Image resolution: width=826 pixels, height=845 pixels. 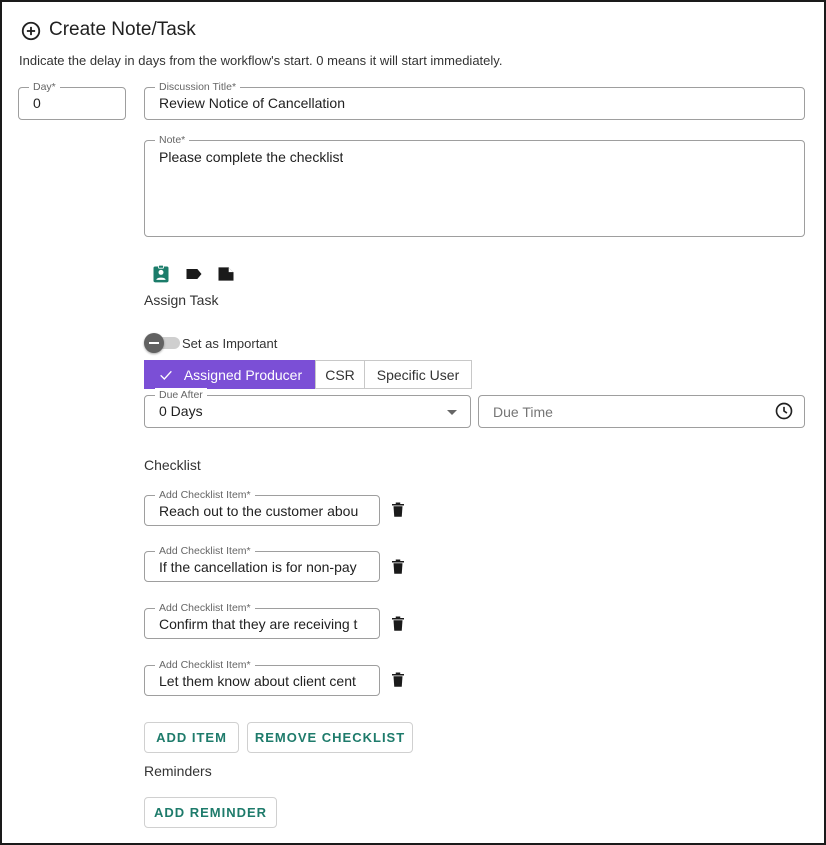 What do you see at coordinates (258, 624) in the screenshot?
I see `checklist-item-value: Confirm that they are receiving t` at bounding box center [258, 624].